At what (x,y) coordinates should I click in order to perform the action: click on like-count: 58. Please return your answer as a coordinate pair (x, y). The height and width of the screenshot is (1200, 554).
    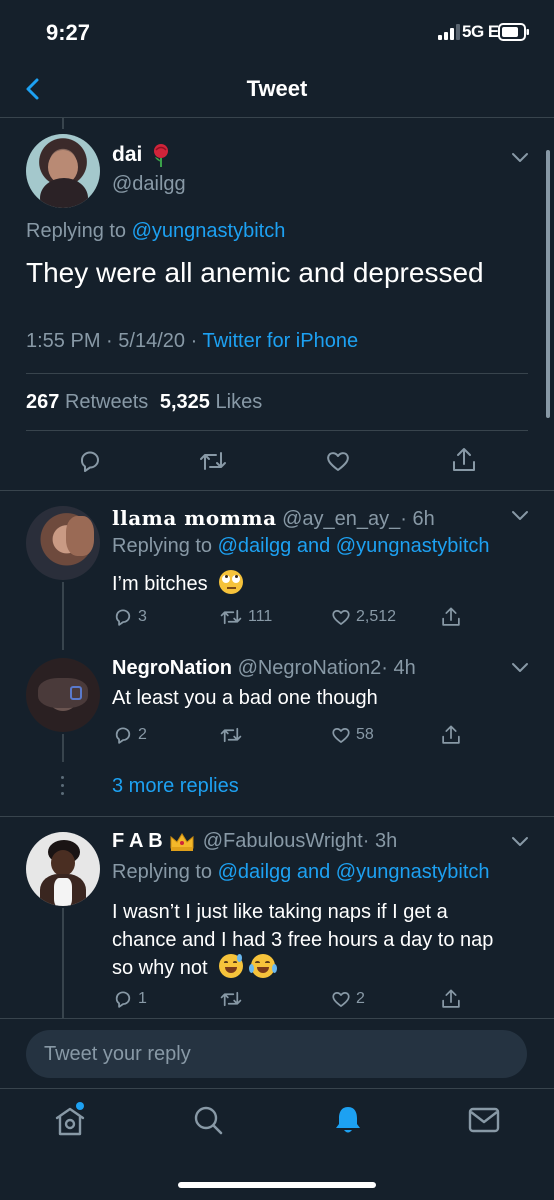
    Looking at the image, I should click on (365, 734).